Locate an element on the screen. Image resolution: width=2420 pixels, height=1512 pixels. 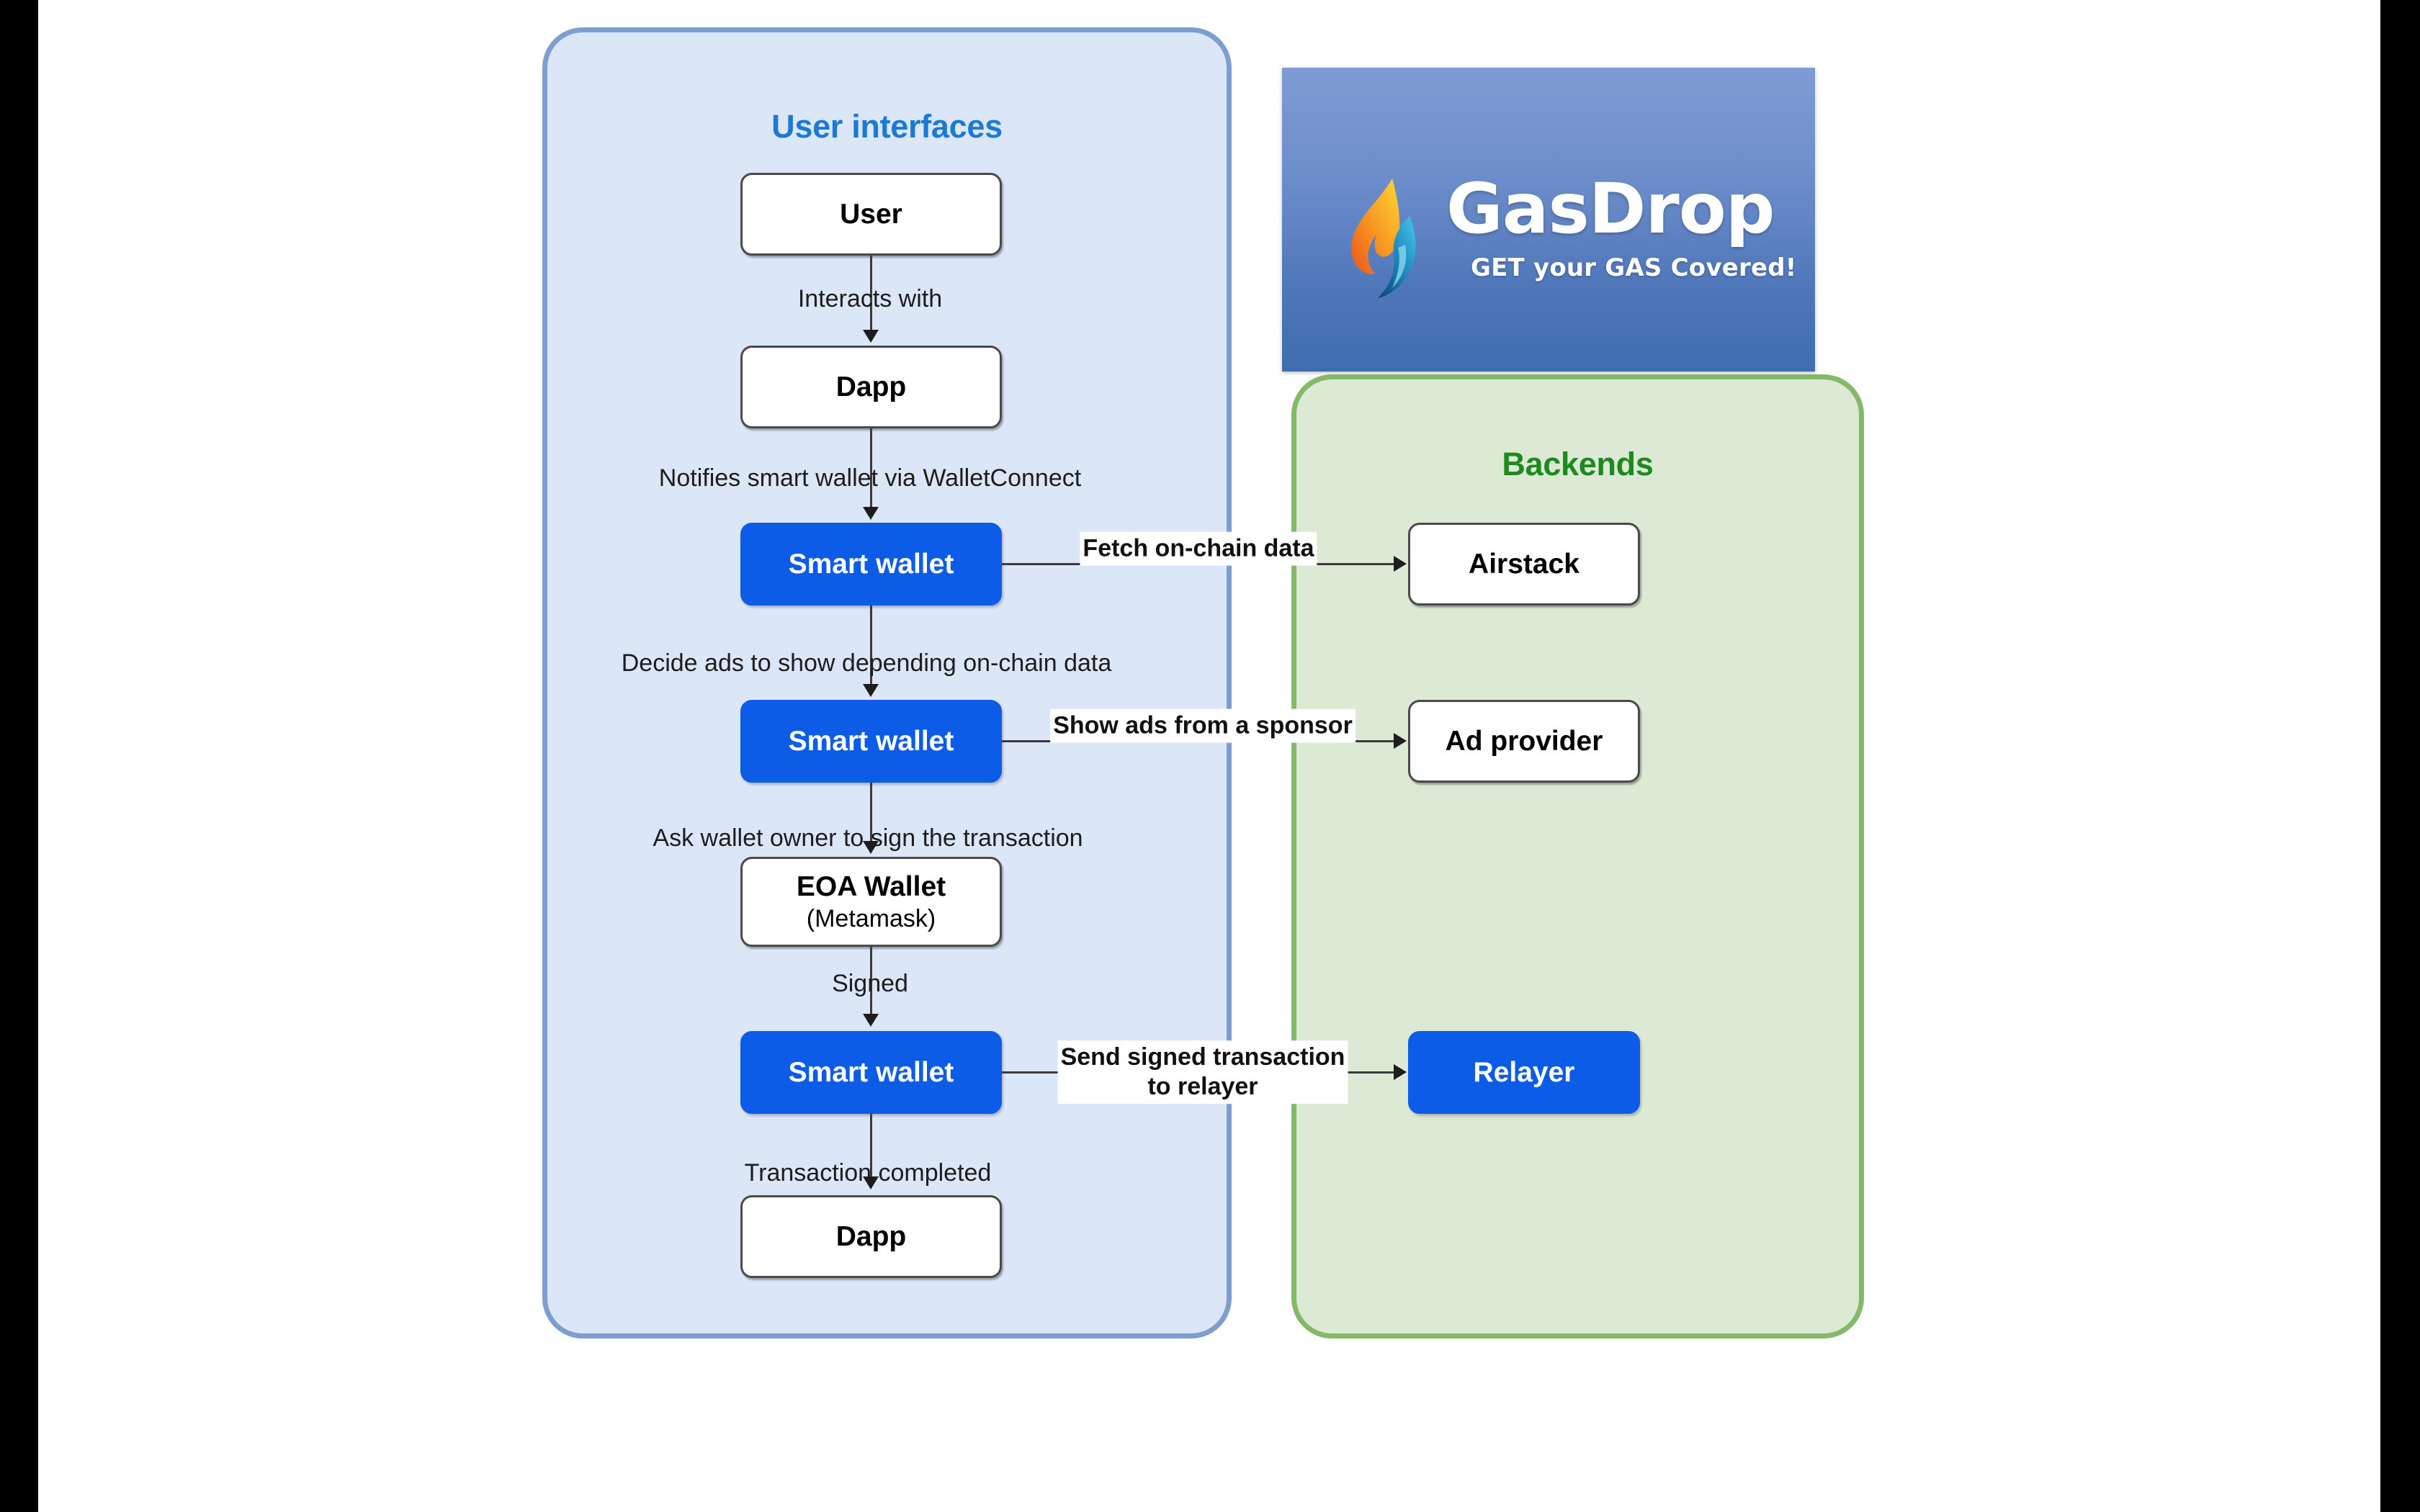
connector-dapp-wallet-arrow is located at coordinates (871, 513).